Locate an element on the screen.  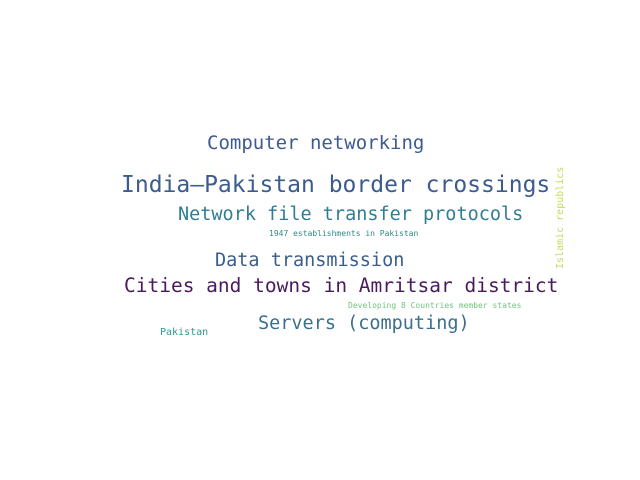
word-data-transmission: Data transmission is located at coordinates (310, 260).